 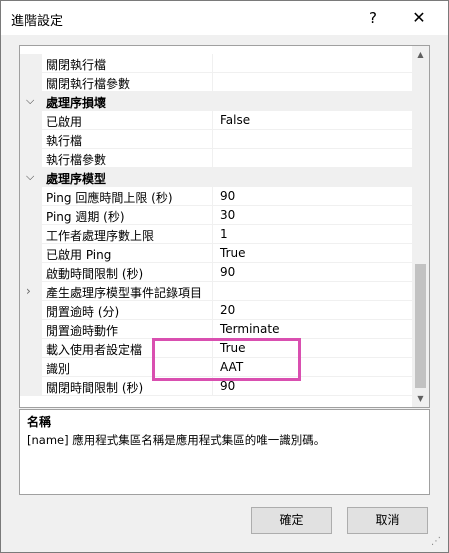 What do you see at coordinates (28, 291) in the screenshot?
I see `expand-chevron-icon: ›` at bounding box center [28, 291].